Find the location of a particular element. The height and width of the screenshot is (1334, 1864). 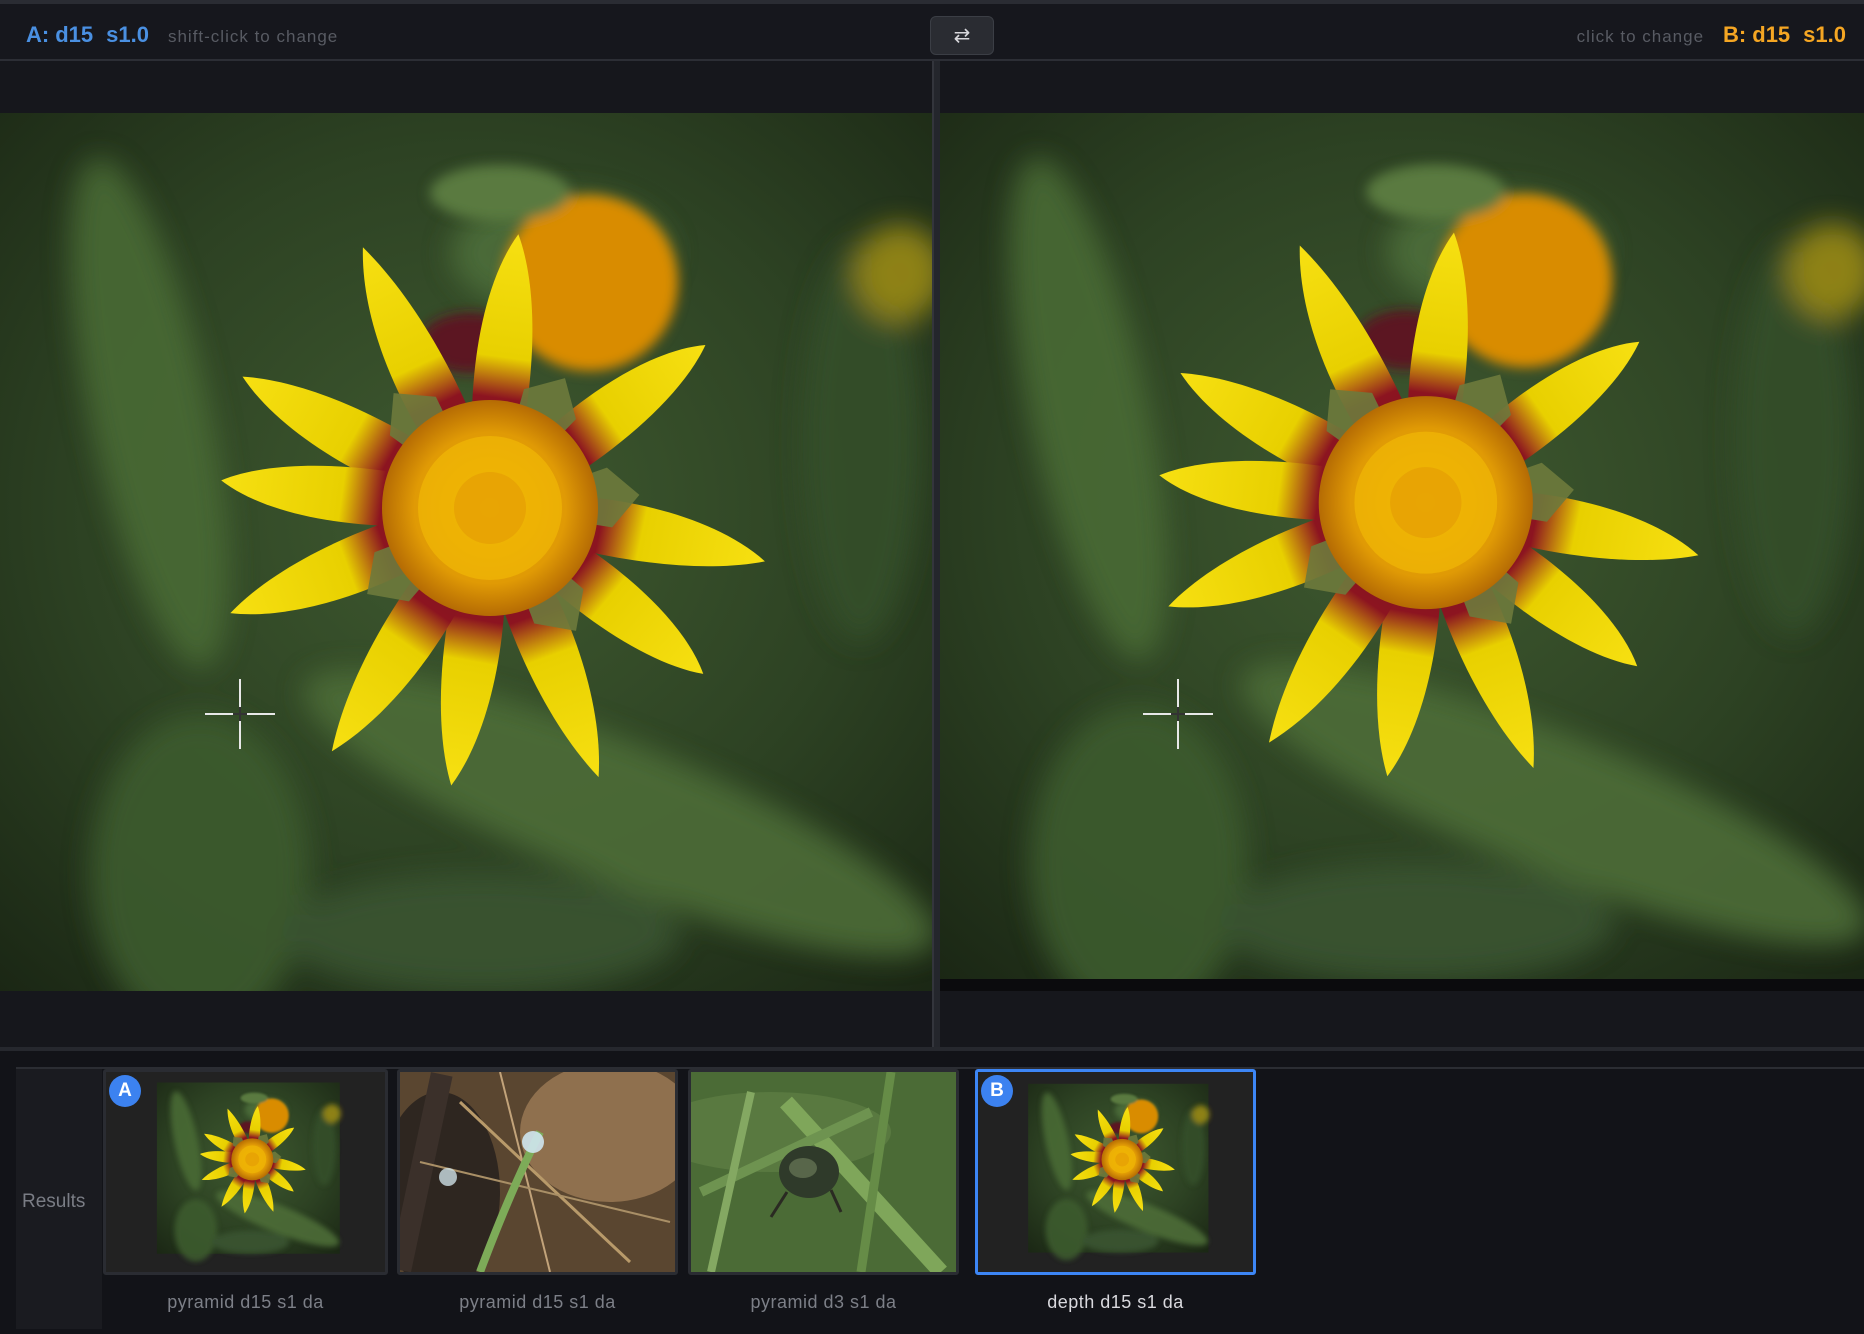

result-thumb: A pyramid d15 s1 da is located at coordinates (251, 1191).